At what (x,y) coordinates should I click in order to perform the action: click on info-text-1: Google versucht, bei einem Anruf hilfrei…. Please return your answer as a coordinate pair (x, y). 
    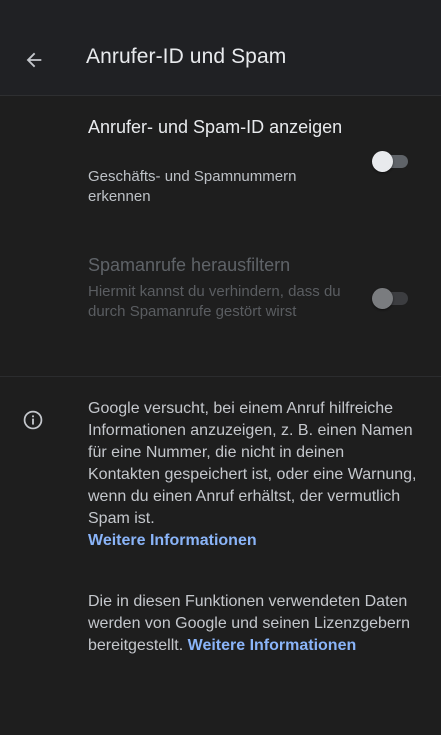
    Looking at the image, I should click on (252, 463).